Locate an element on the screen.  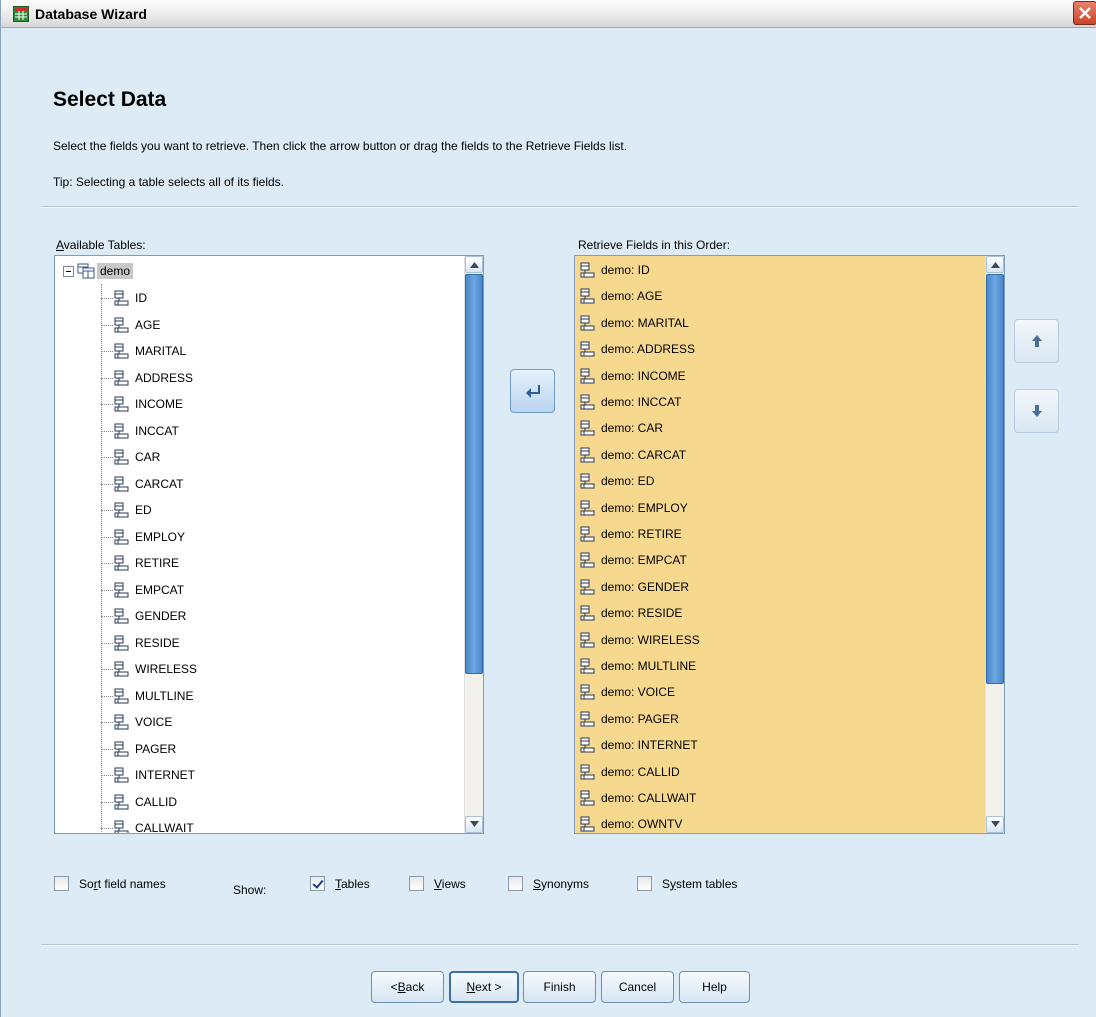
tree-field-item: PAGER is located at coordinates (144, 749).